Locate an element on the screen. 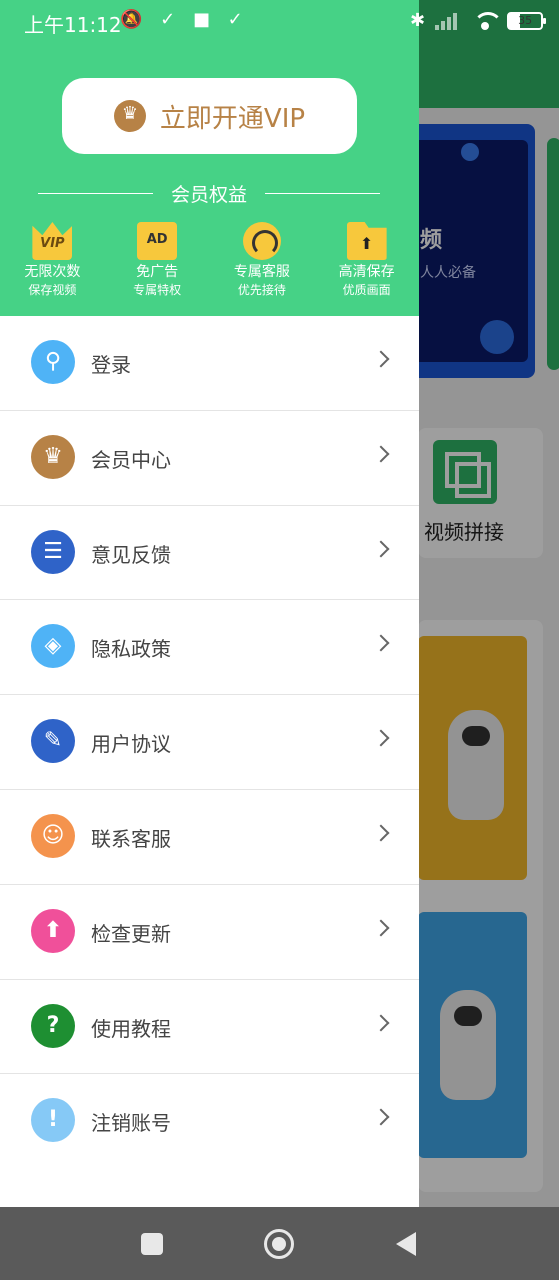 This screenshot has height=1280, width=559. status-right-icons: ✱ 35 is located at coordinates (478, 20).